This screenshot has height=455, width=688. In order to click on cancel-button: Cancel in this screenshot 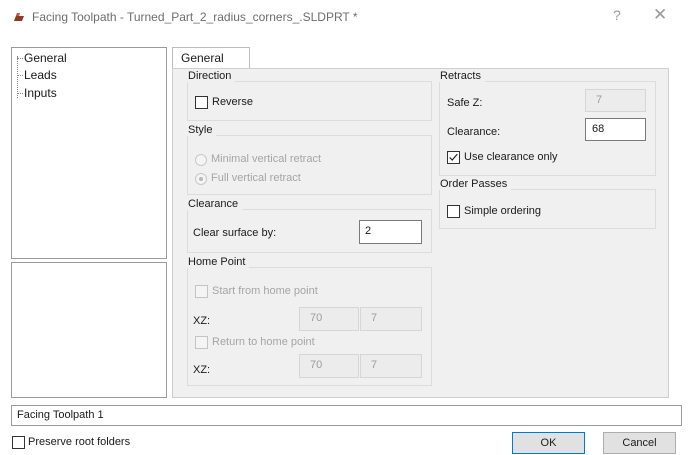, I will do `click(639, 443)`.